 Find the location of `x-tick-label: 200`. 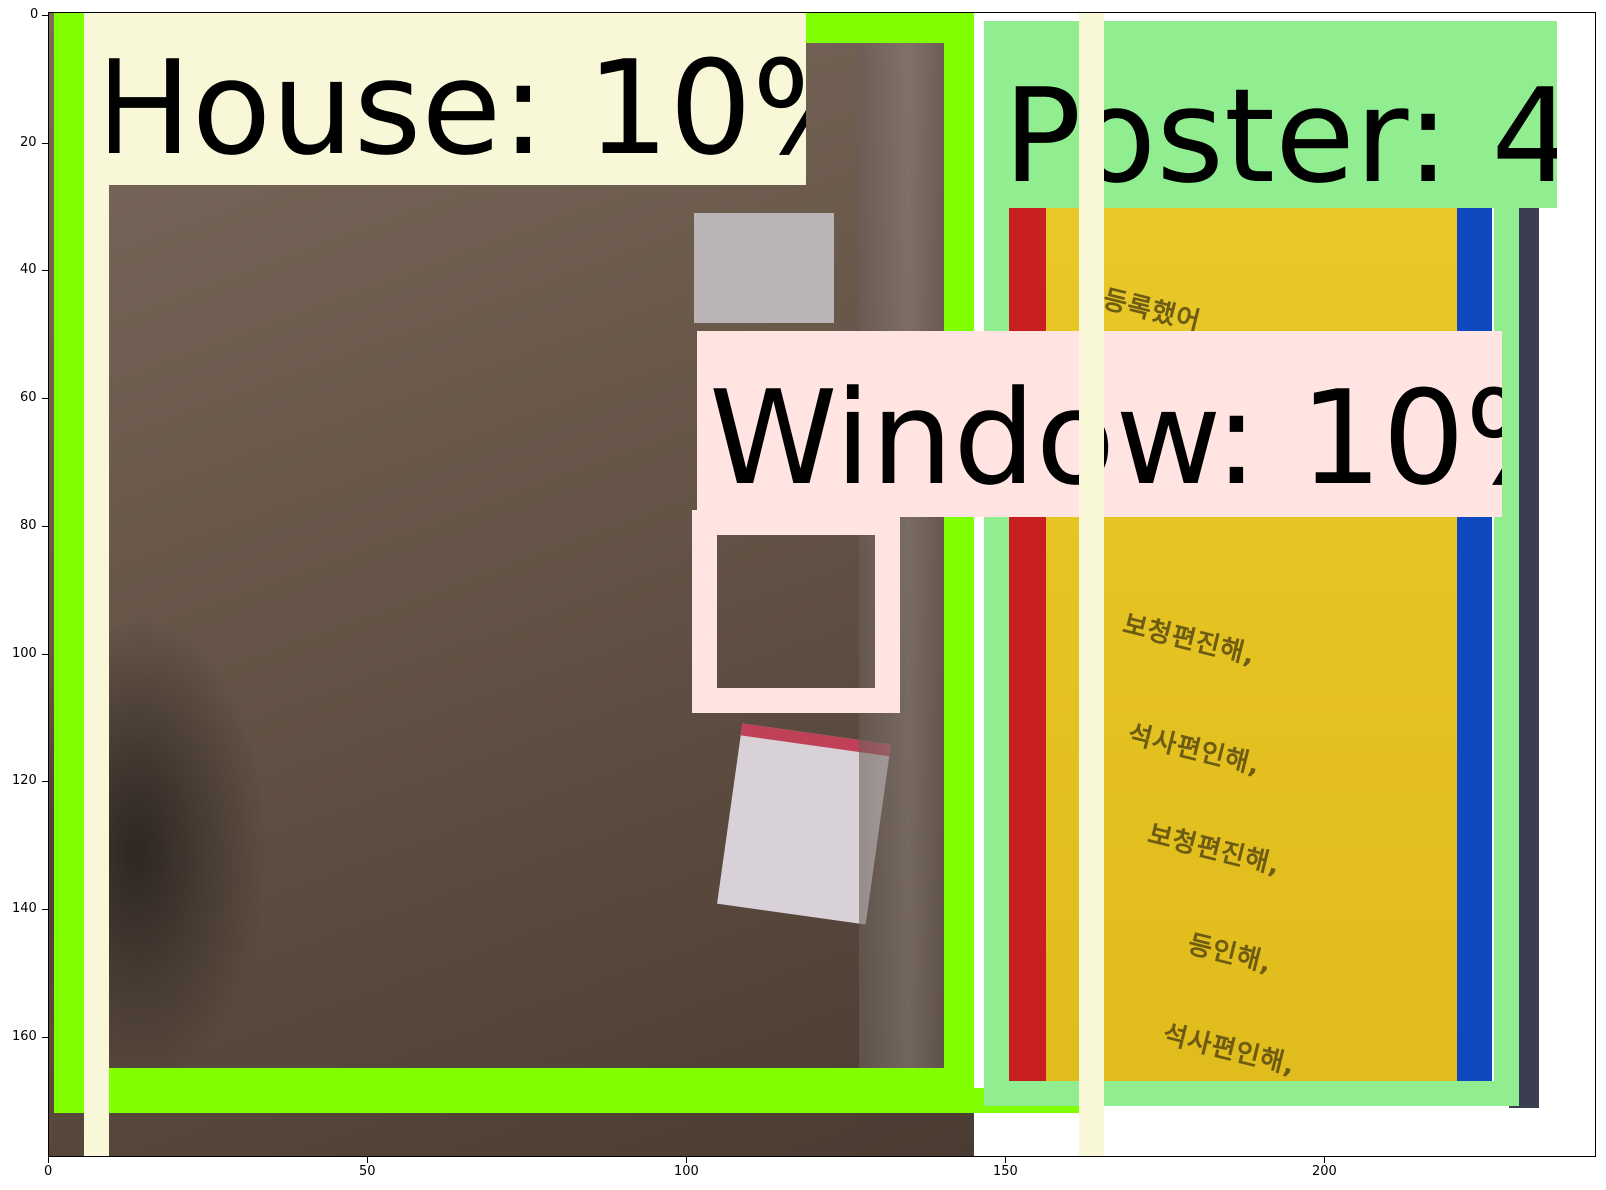

x-tick-label: 200 is located at coordinates (1324, 1171).